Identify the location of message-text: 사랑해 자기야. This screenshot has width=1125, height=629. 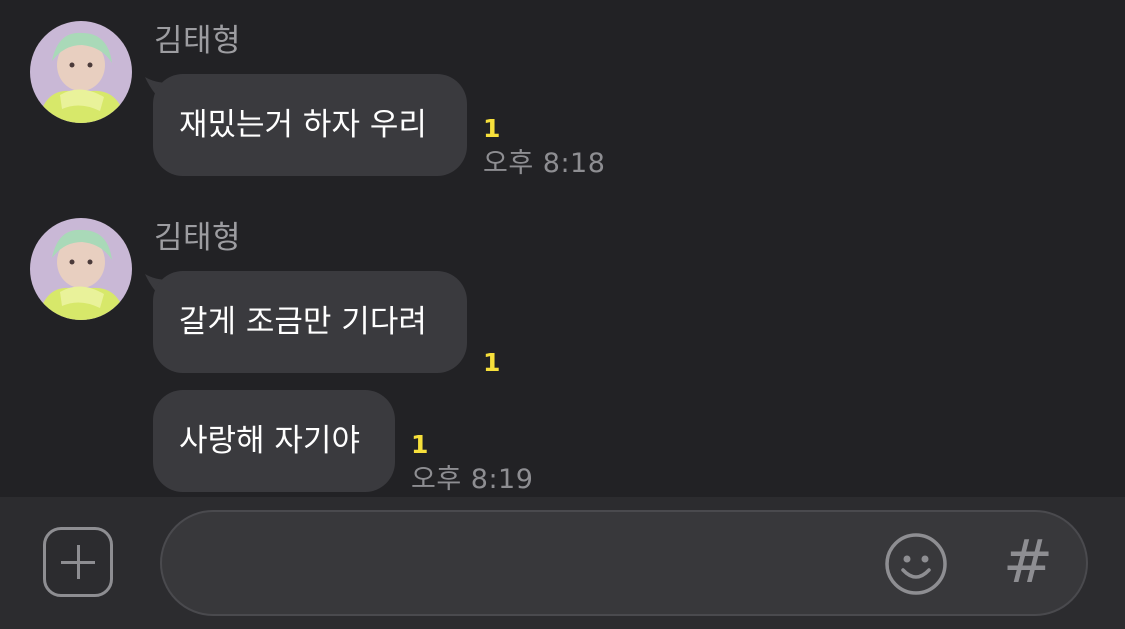
(269, 441).